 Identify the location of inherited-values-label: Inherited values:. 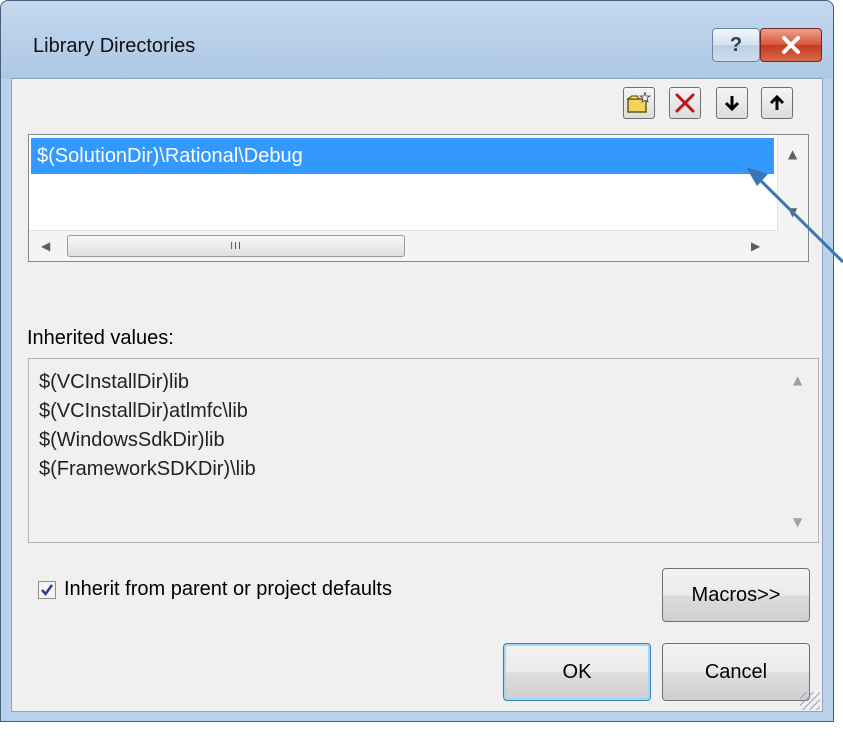
(100, 338).